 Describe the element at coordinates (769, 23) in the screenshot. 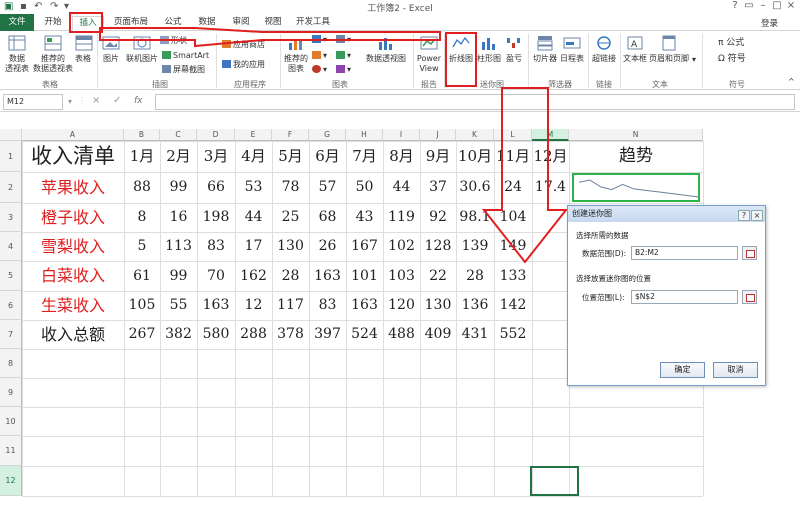

I see `login-link: 登录` at that location.